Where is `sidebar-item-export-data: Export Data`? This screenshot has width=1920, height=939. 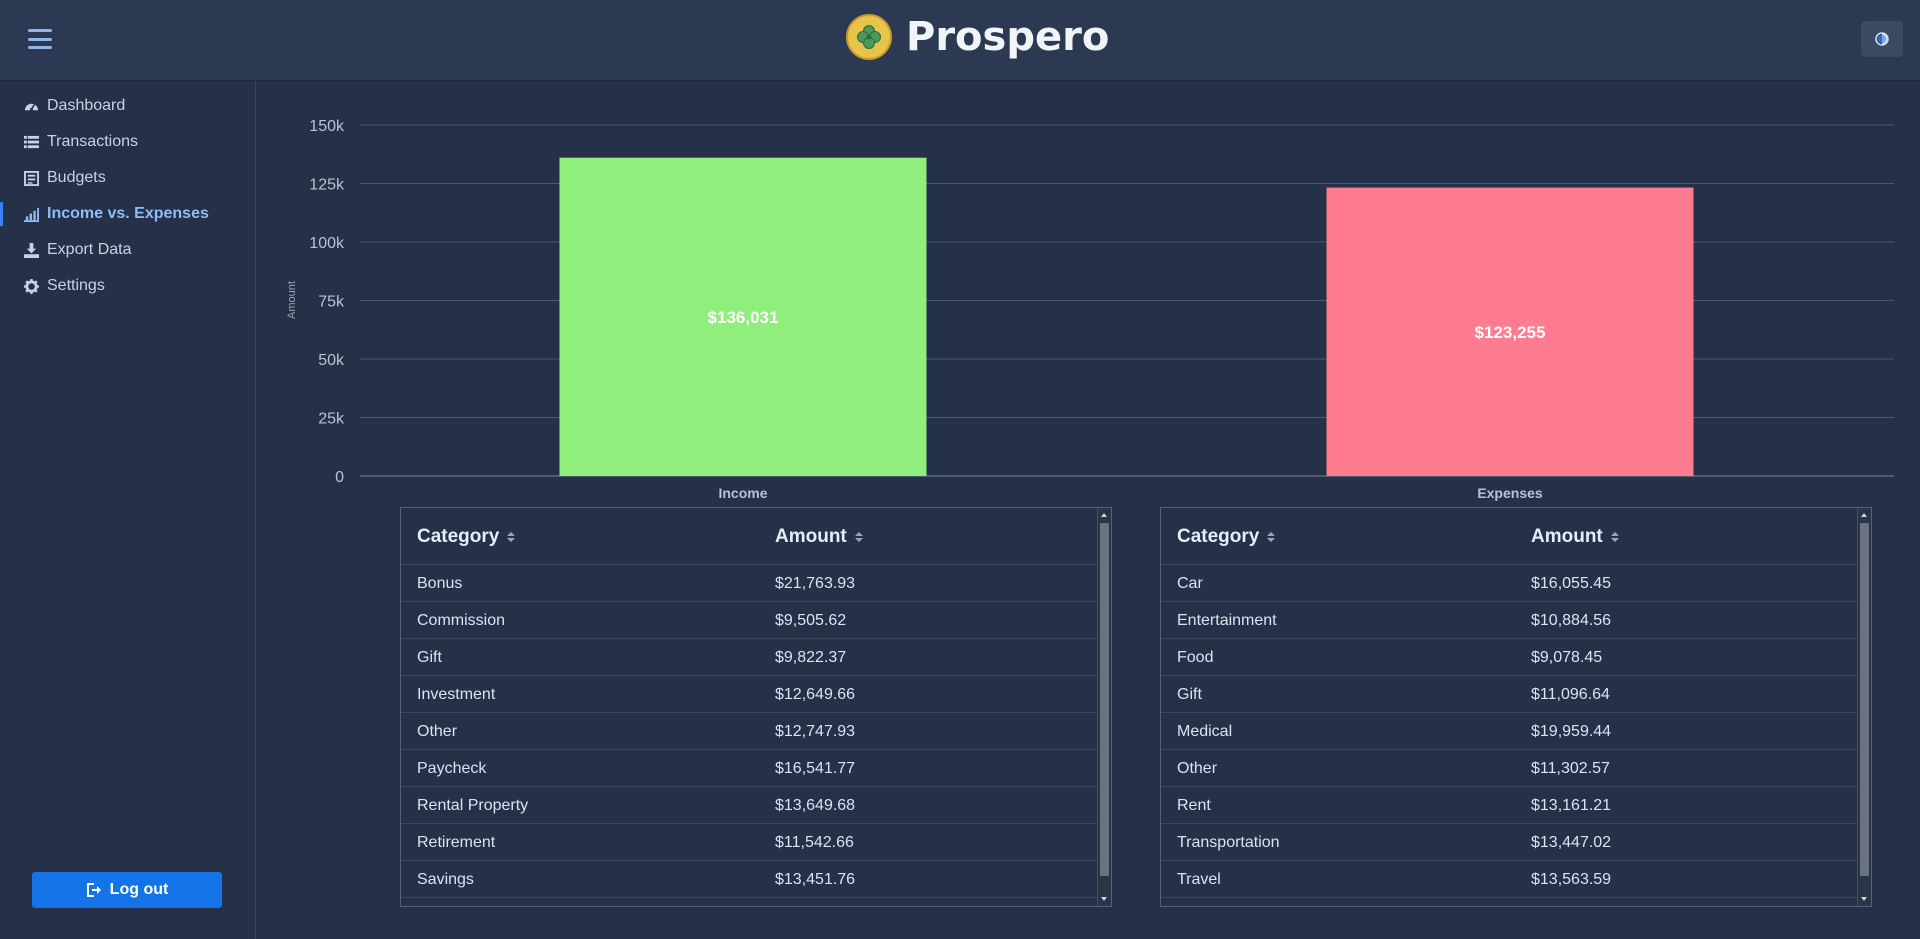
sidebar-item-export-data: Export Data is located at coordinates (127, 250).